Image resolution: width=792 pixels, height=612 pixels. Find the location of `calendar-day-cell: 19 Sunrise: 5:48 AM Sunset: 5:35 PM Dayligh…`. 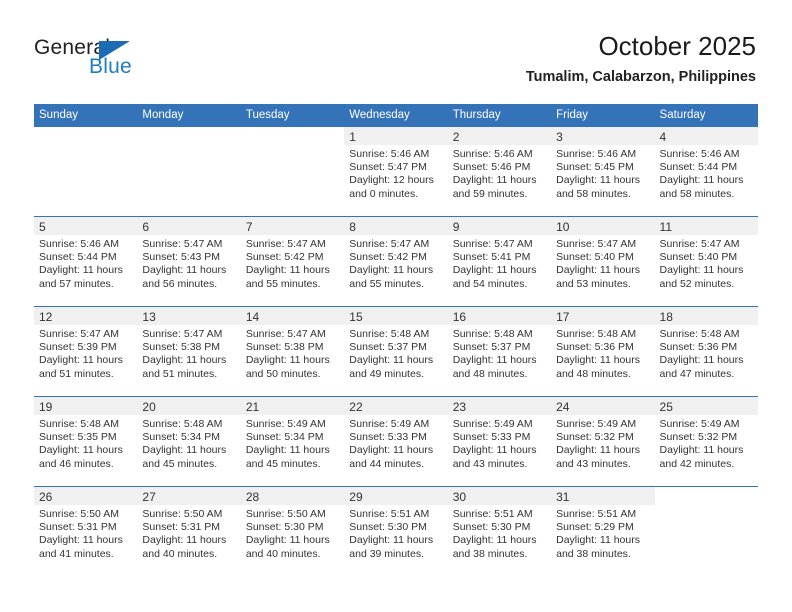

calendar-day-cell: 19 Sunrise: 5:48 AM Sunset: 5:35 PM Dayligh… is located at coordinates (86, 441).